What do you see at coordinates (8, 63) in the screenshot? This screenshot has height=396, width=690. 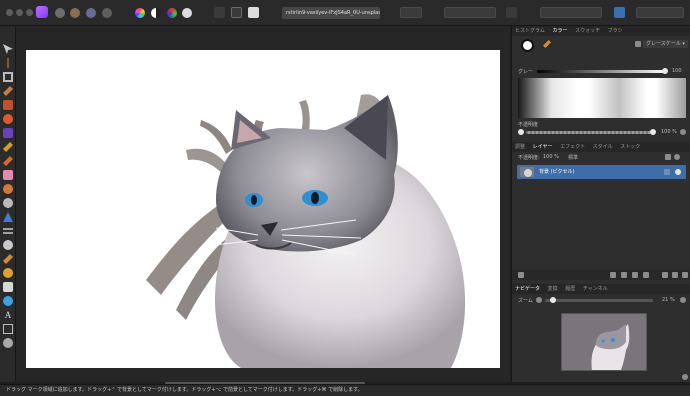 I see `color-picker-icon` at bounding box center [8, 63].